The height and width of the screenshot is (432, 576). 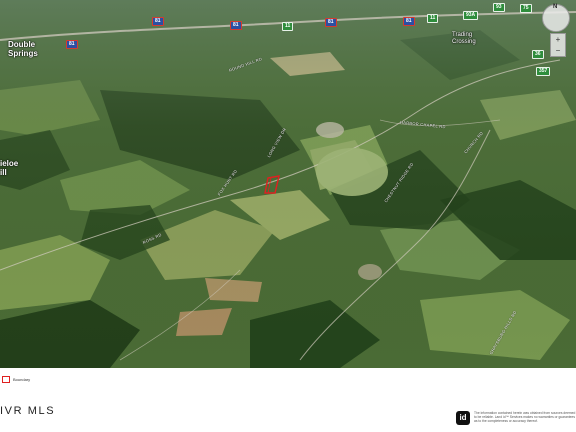 I want to click on map-legend: Boundary, so click(x=16, y=379).